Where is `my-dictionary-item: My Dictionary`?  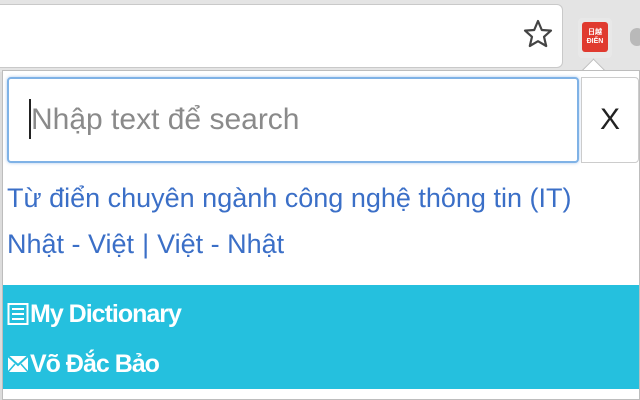 my-dictionary-item: My Dictionary is located at coordinates (94, 314).